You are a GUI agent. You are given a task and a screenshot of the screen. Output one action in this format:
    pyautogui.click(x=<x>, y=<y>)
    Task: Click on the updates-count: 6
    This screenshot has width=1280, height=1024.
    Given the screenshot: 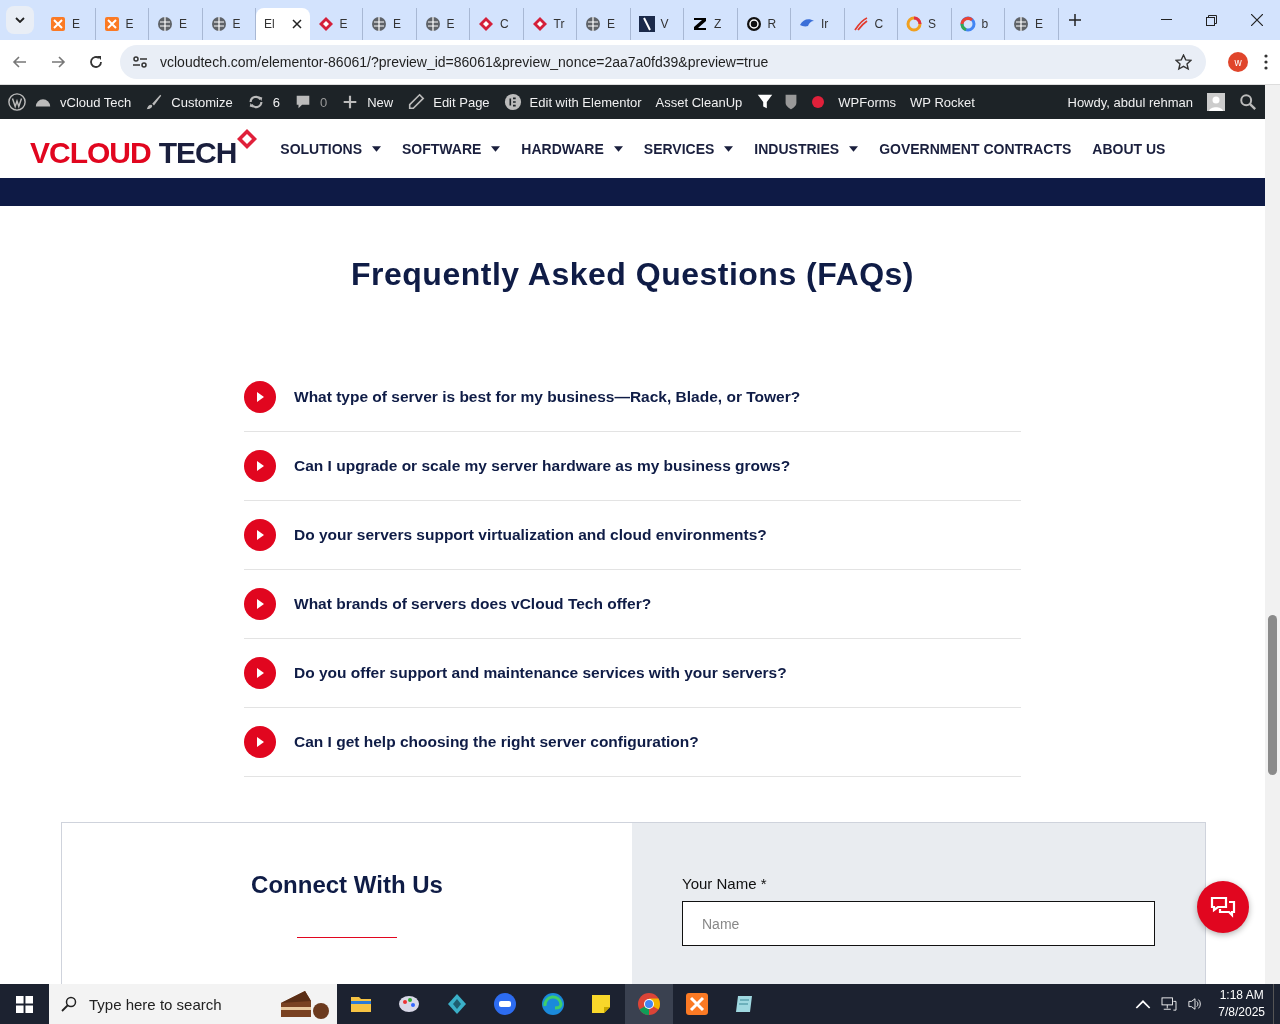 What is the action you would take?
    pyautogui.click(x=276, y=102)
    